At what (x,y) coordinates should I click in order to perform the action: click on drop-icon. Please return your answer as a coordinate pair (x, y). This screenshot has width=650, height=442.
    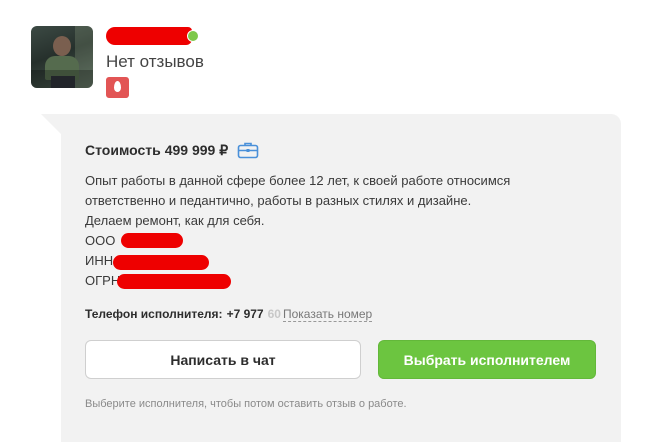
    Looking at the image, I should click on (117, 87).